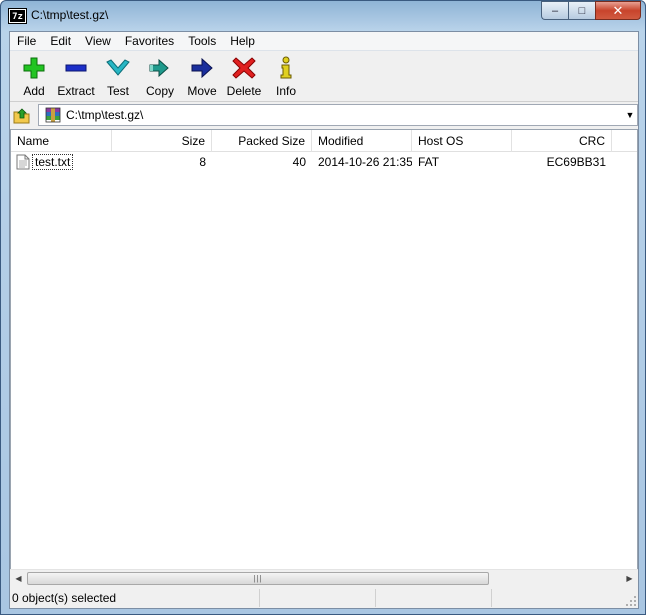 This screenshot has height=615, width=646. What do you see at coordinates (299, 162) in the screenshot?
I see `packed-size-cell: 40` at bounding box center [299, 162].